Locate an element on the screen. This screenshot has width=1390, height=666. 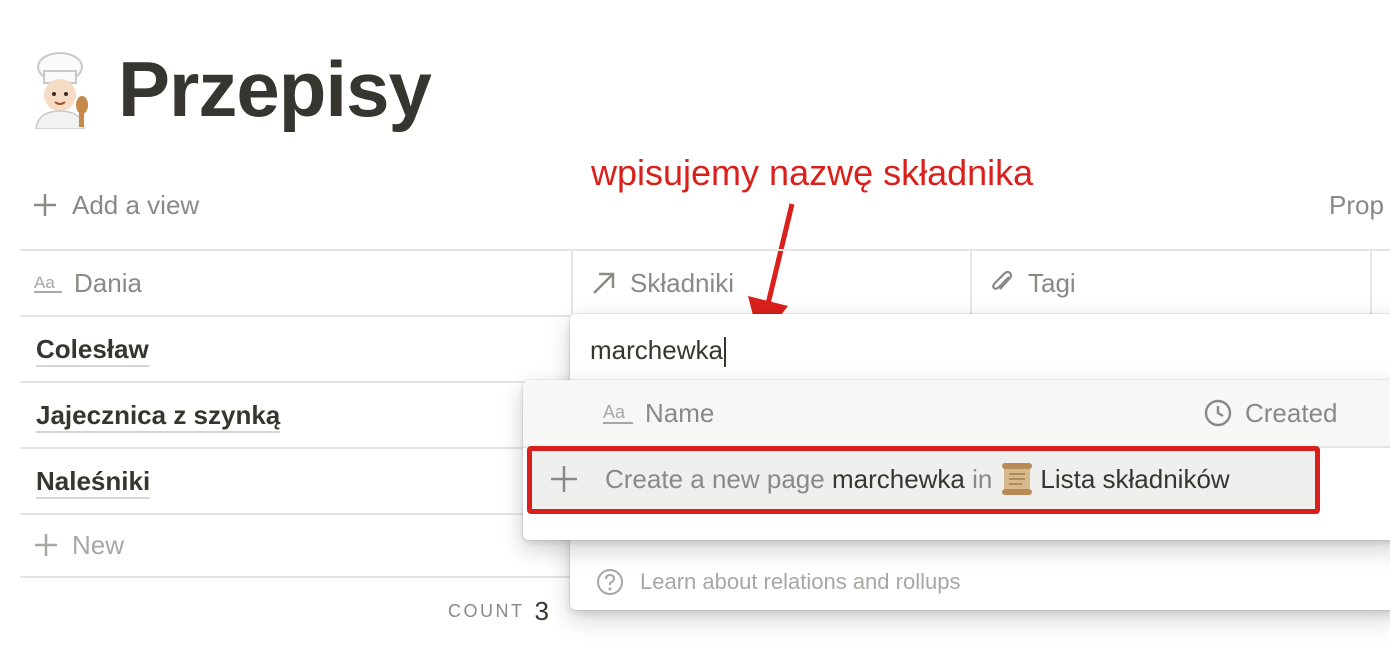
column-header-tagi: Tagi is located at coordinates (1032, 283).